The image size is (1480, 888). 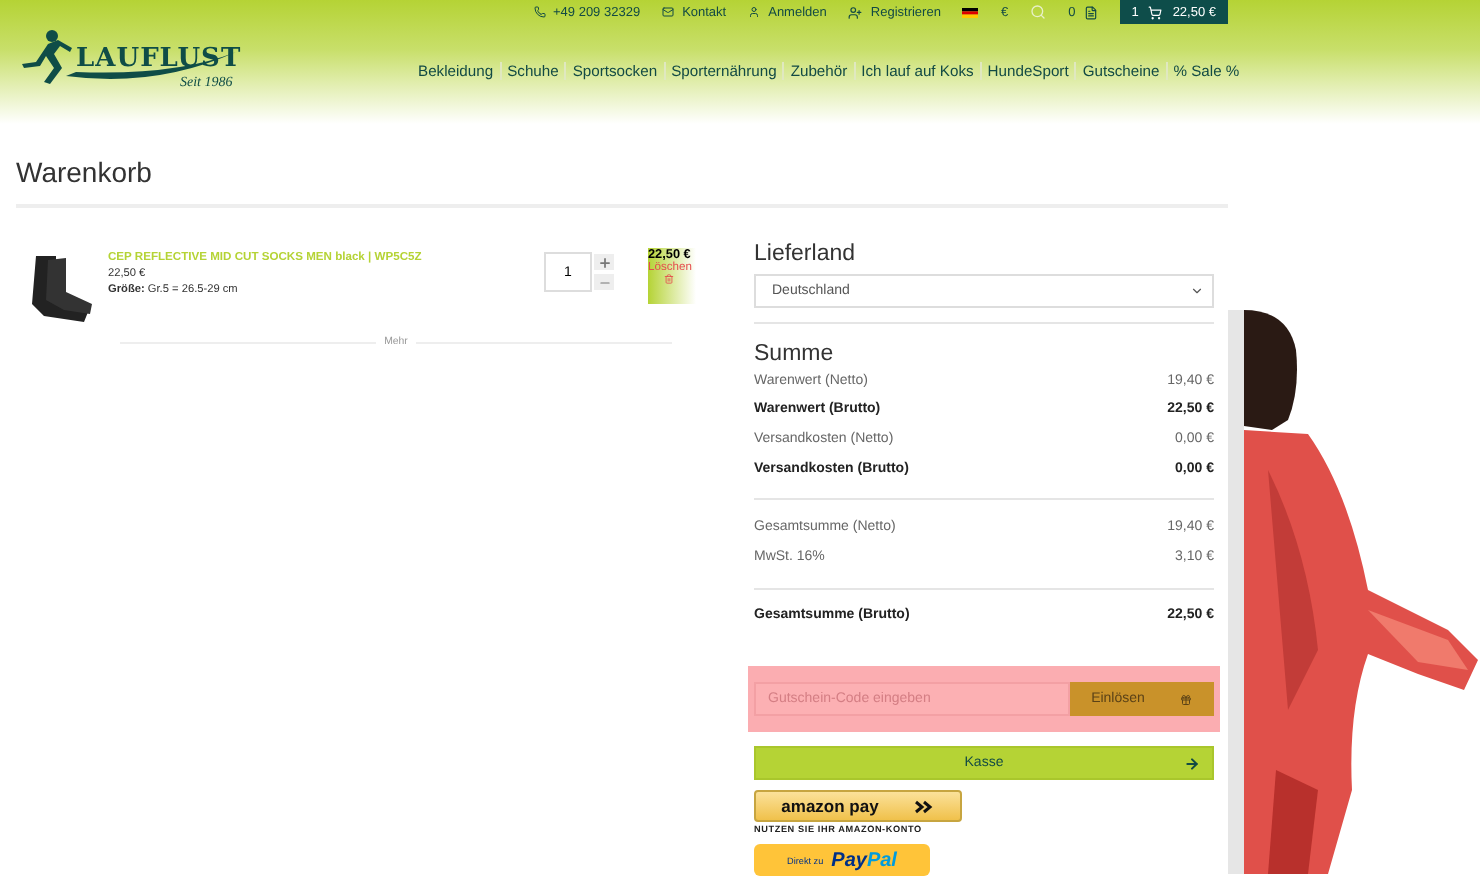 I want to click on decrease-button, so click(x=604, y=282).